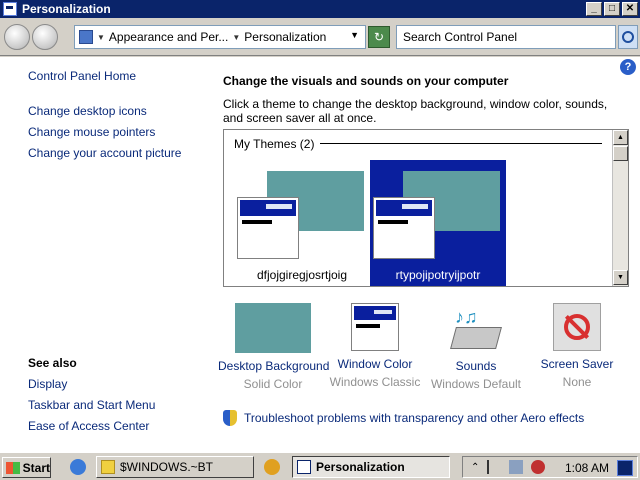 Image resolution: width=640 pixels, height=480 pixels. I want to click on option-label: Screen Saver, so click(577, 364).